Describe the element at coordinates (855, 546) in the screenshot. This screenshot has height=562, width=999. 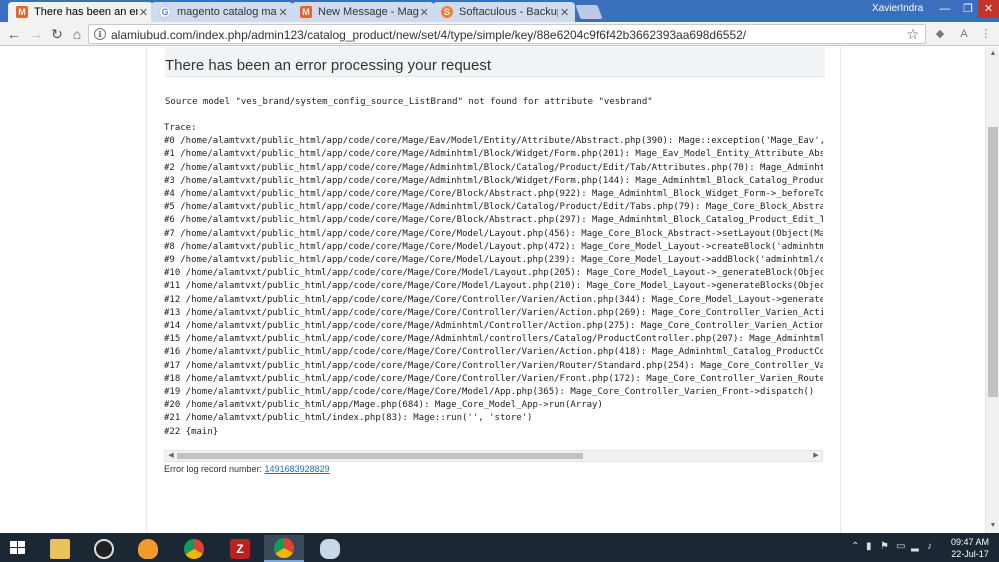
I see `chevron-up-icon: ⌃` at that location.